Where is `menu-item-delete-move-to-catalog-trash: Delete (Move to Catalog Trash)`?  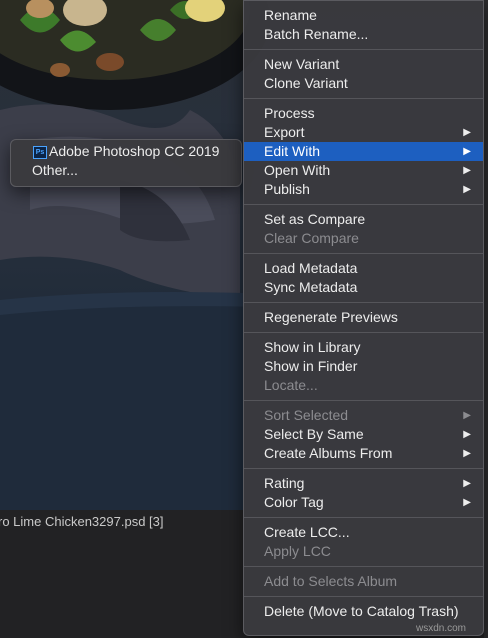
menu-item-delete-move-to-catalog-trash: Delete (Move to Catalog Trash) is located at coordinates (363, 611).